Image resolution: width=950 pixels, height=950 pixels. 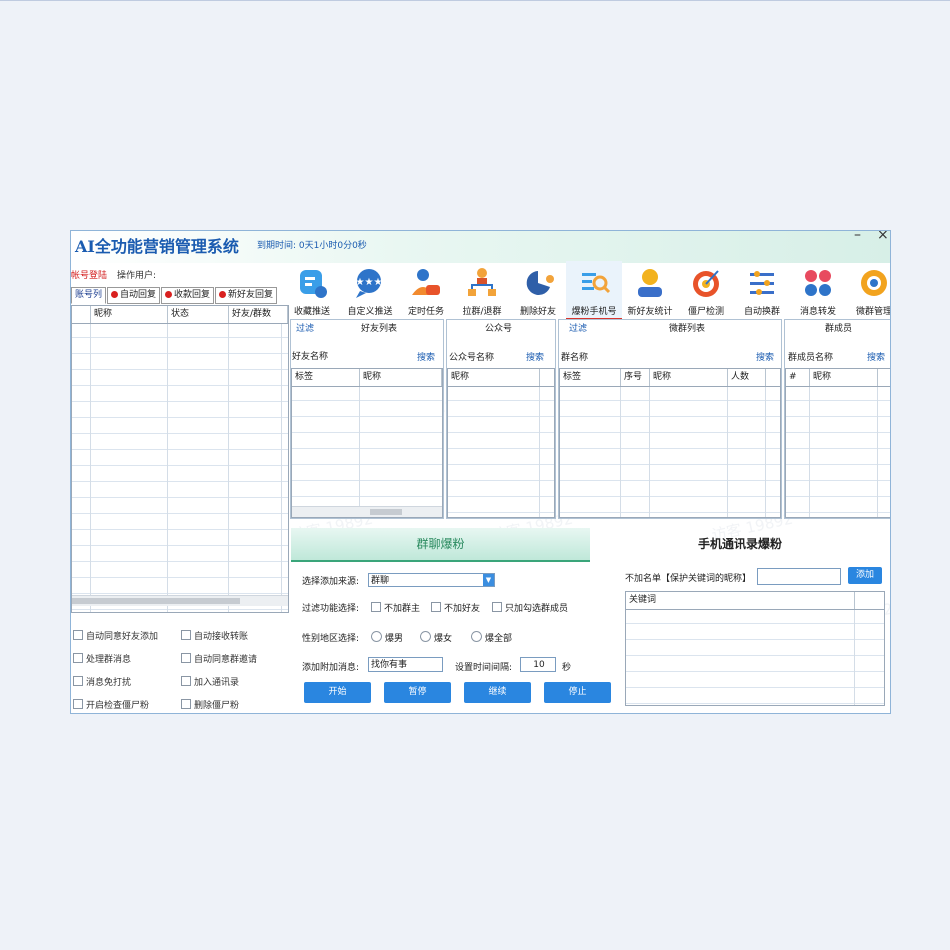 I want to click on close-button: ×, so click(x=883, y=237).